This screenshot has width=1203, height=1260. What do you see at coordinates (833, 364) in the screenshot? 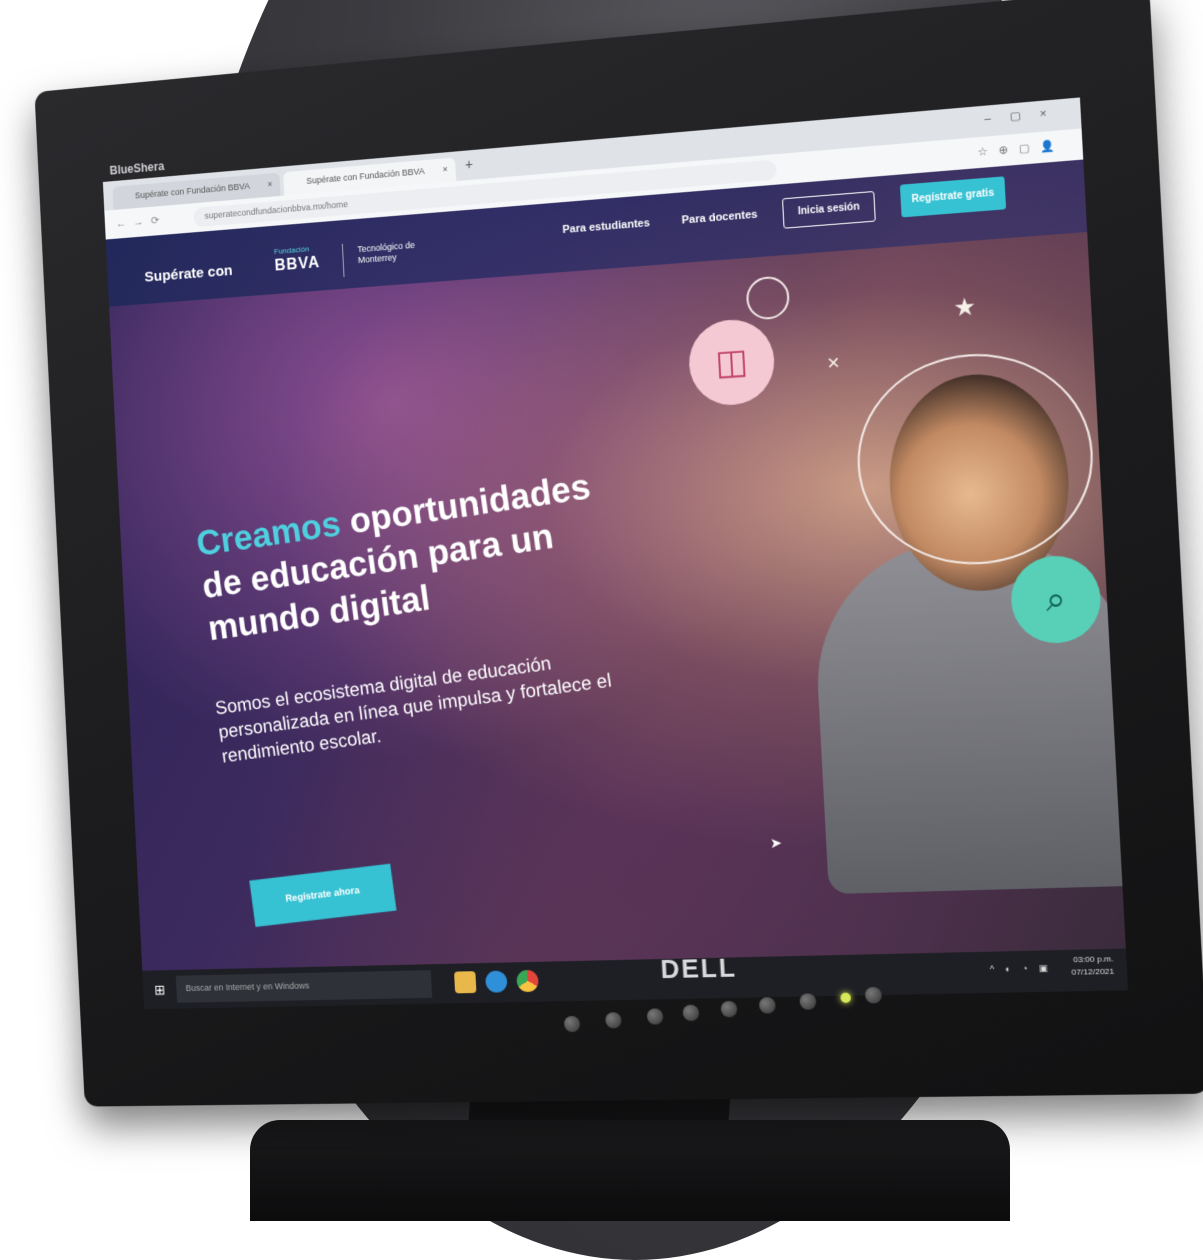
I see `sparkle-icon: ✕` at bounding box center [833, 364].